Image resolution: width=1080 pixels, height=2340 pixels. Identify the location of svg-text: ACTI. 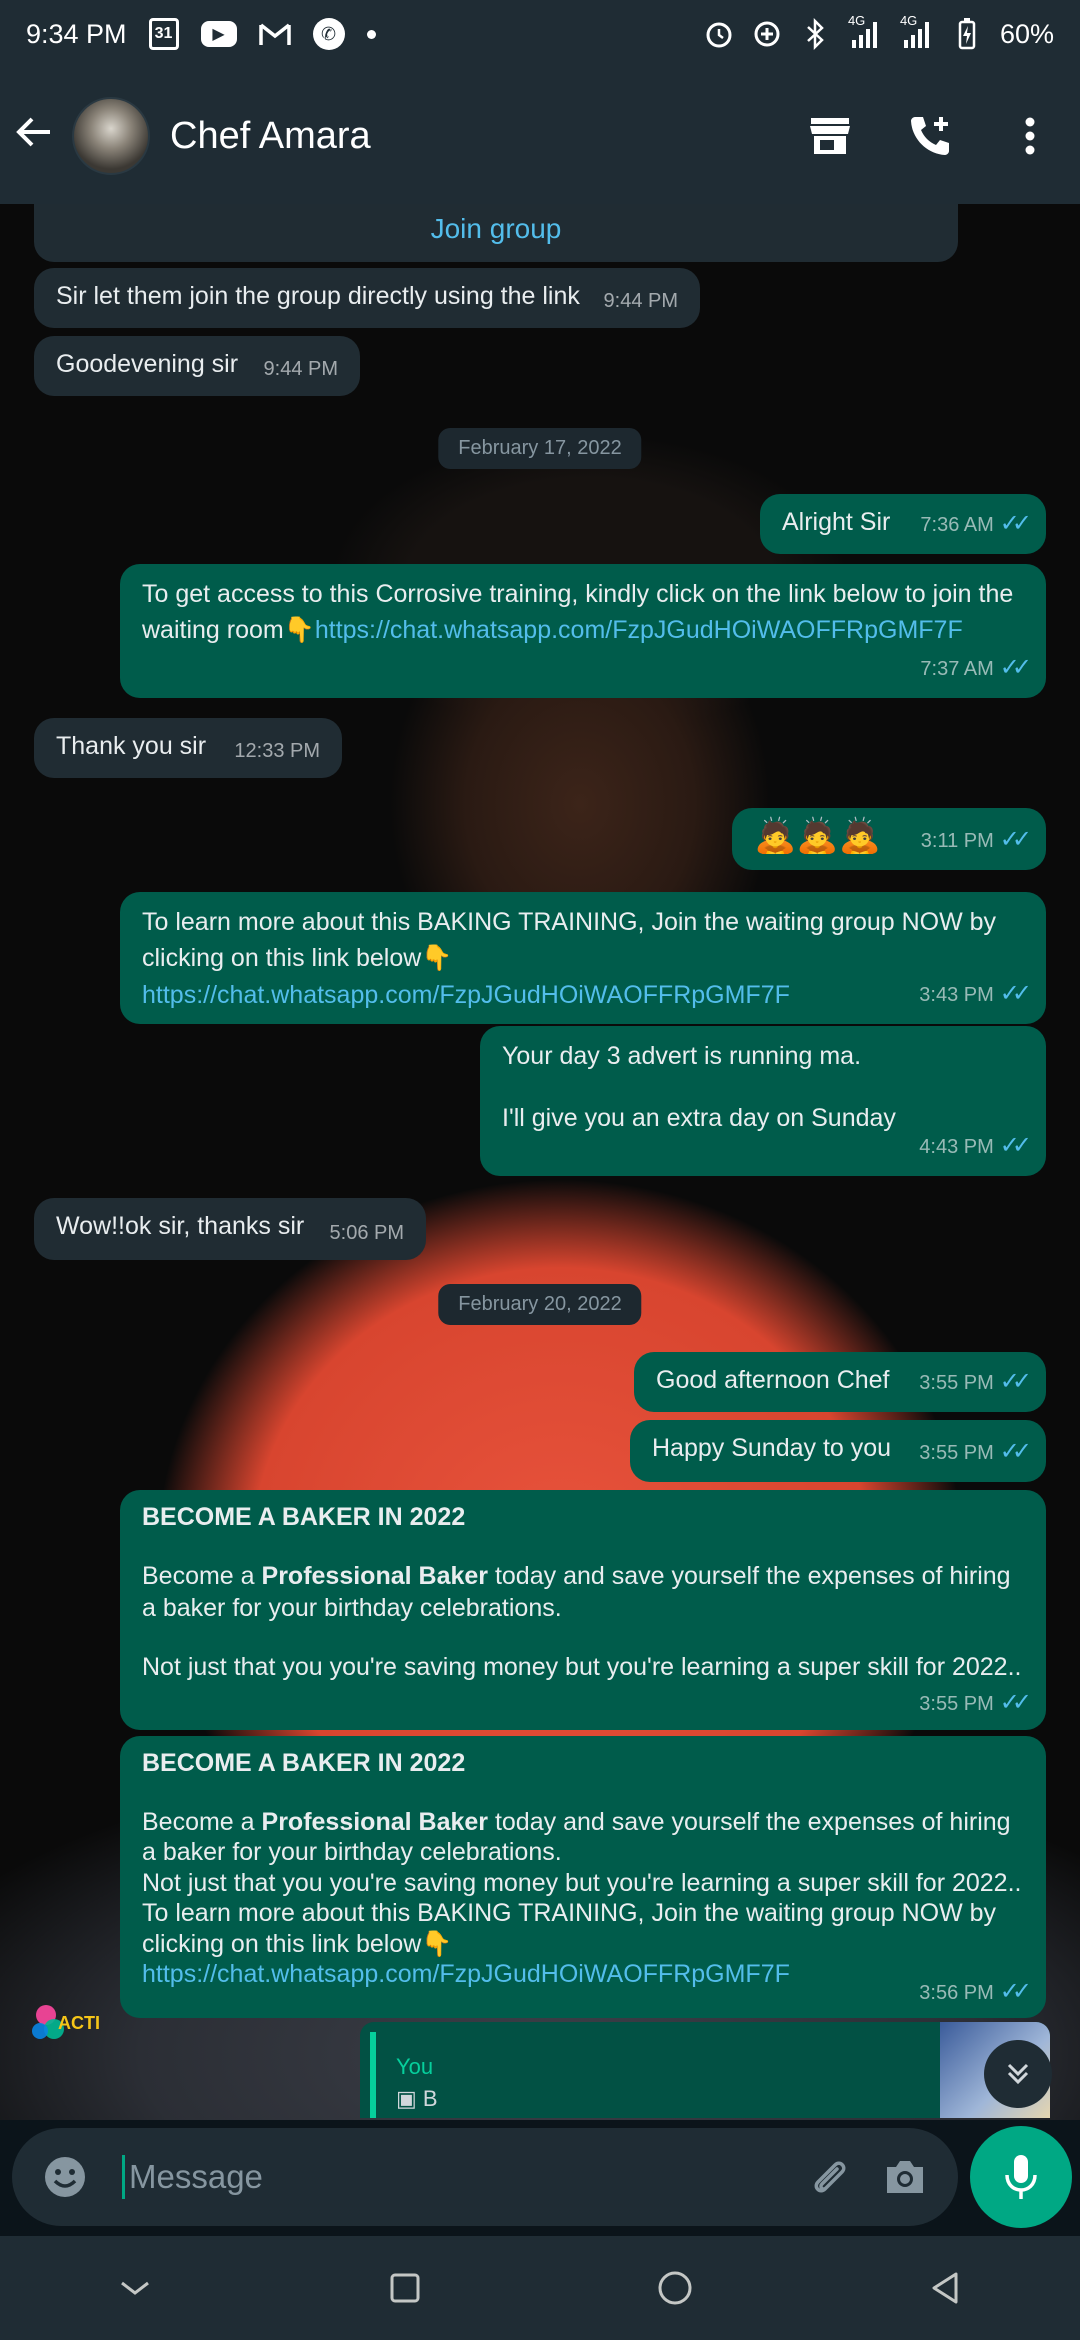
(79, 2023).